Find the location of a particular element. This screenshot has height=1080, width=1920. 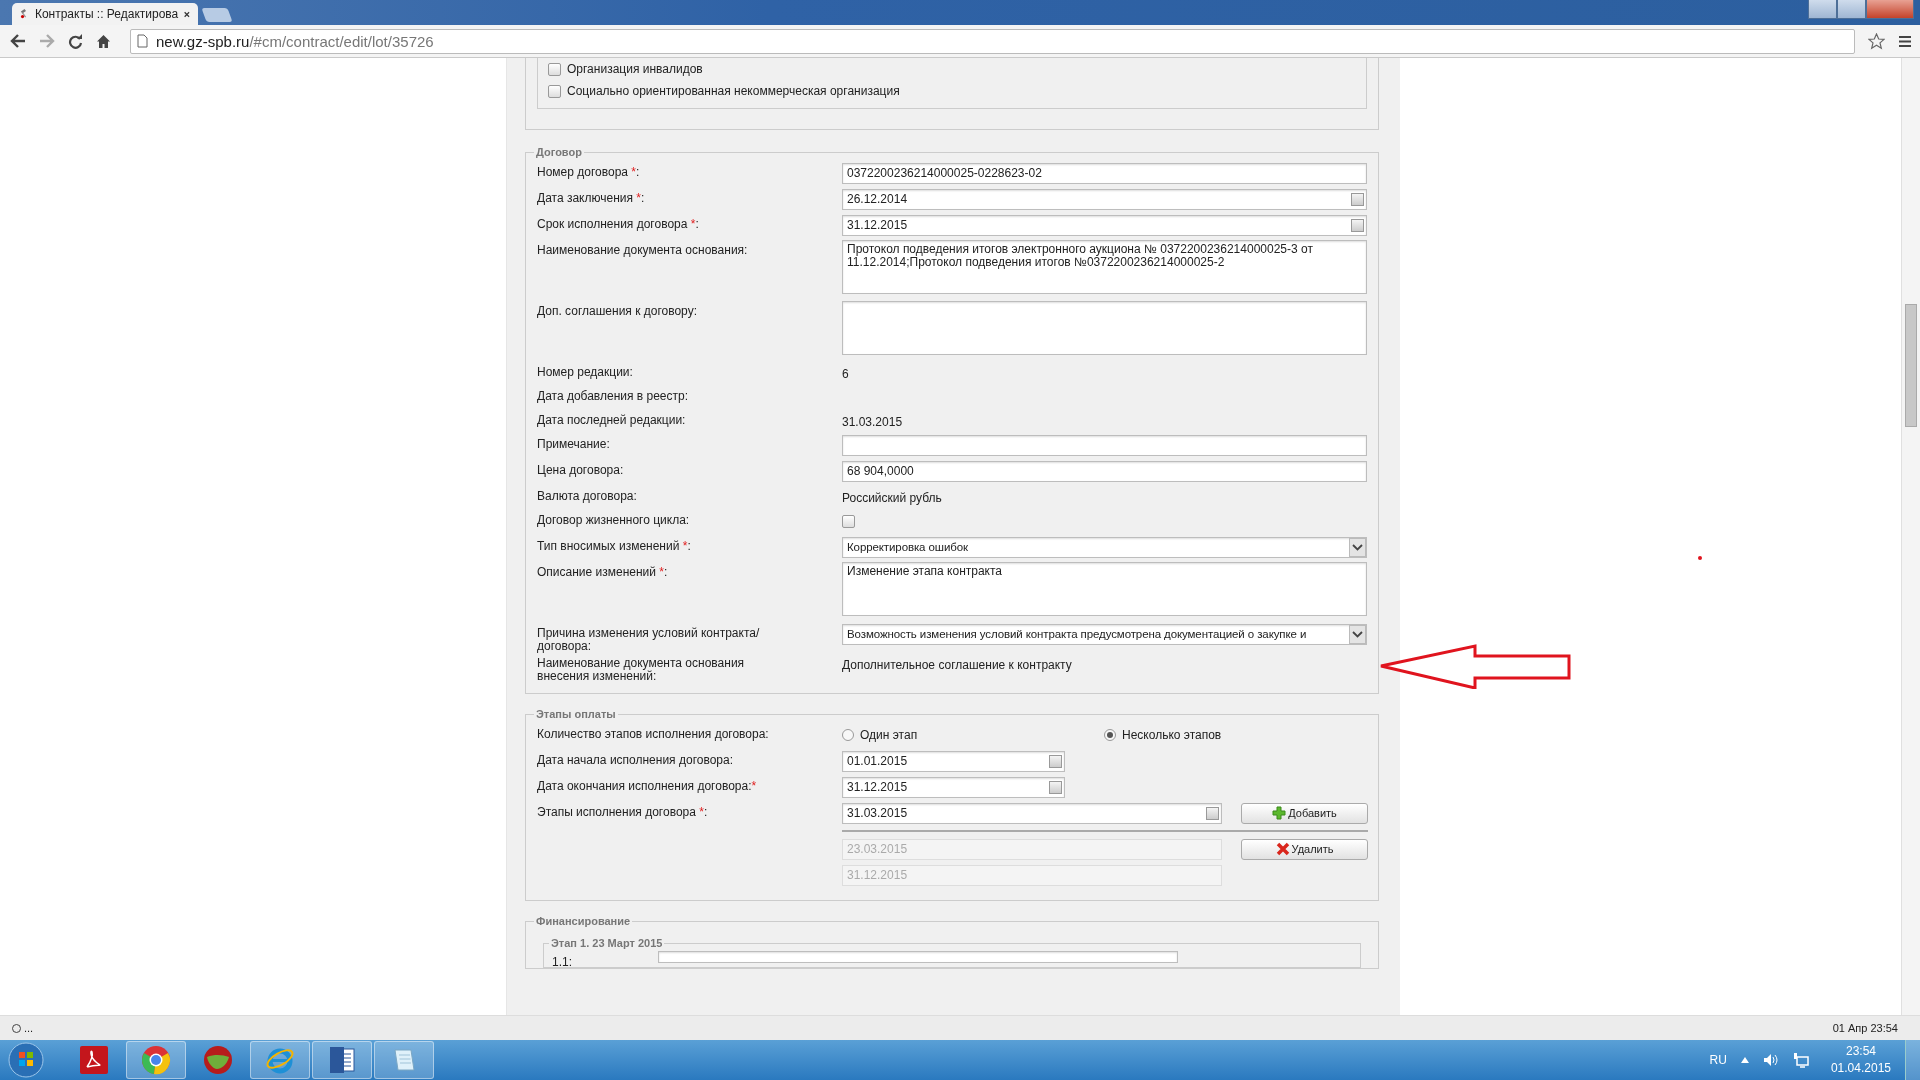

field-label: Валюта договора: is located at coordinates (587, 495).